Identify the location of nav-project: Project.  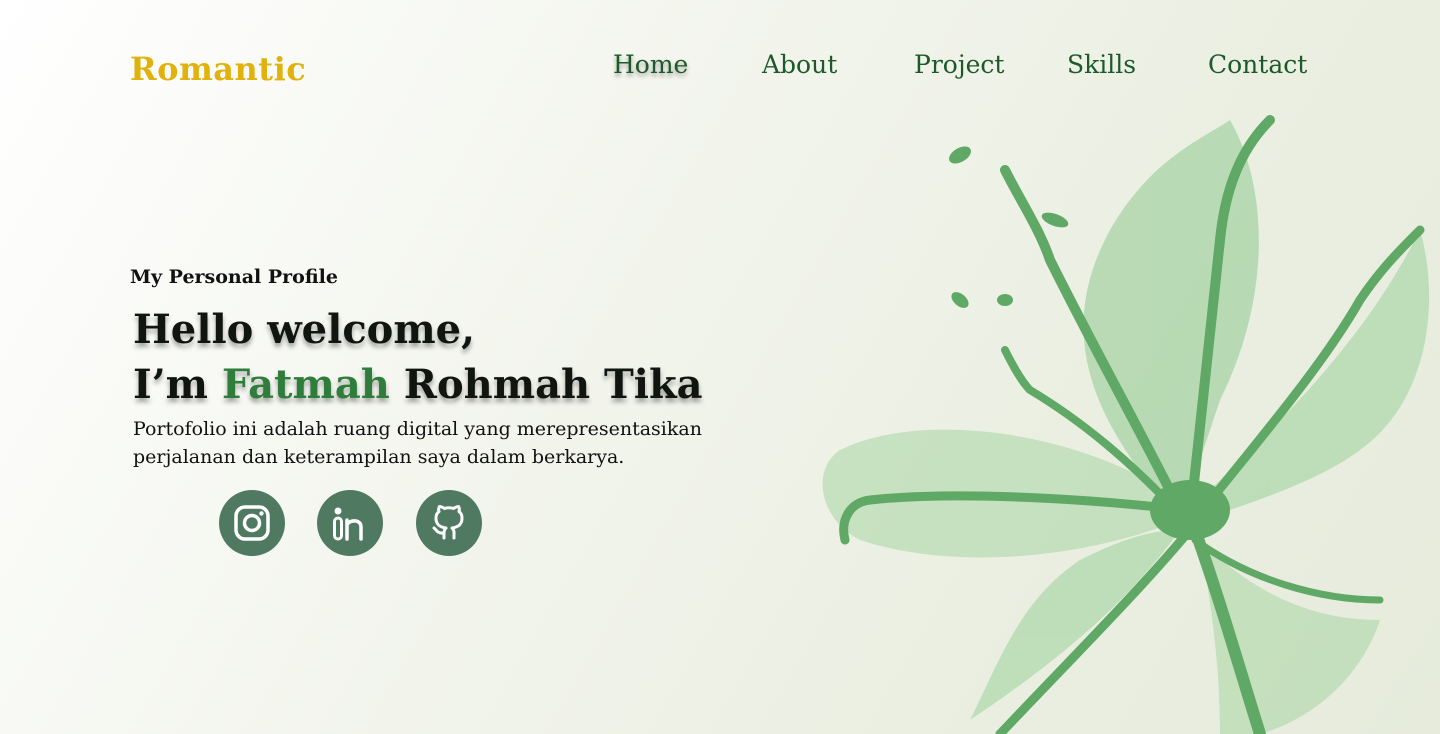
(959, 64).